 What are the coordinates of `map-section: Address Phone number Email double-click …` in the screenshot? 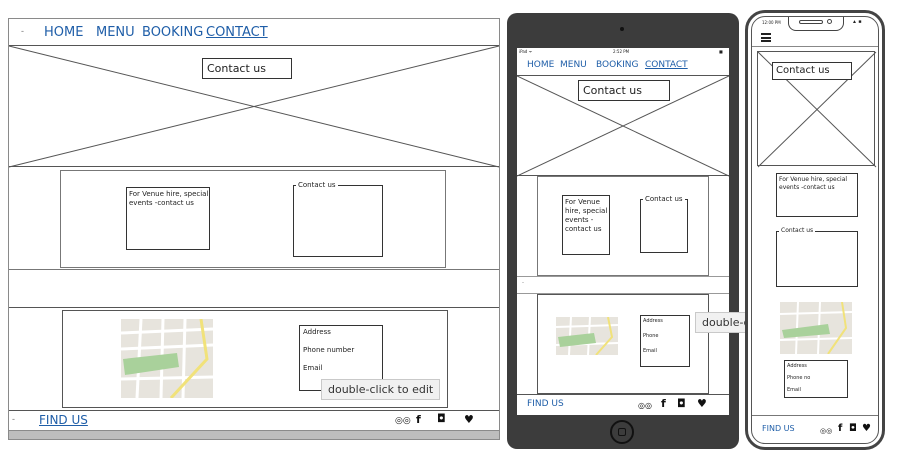 It's located at (254, 359).